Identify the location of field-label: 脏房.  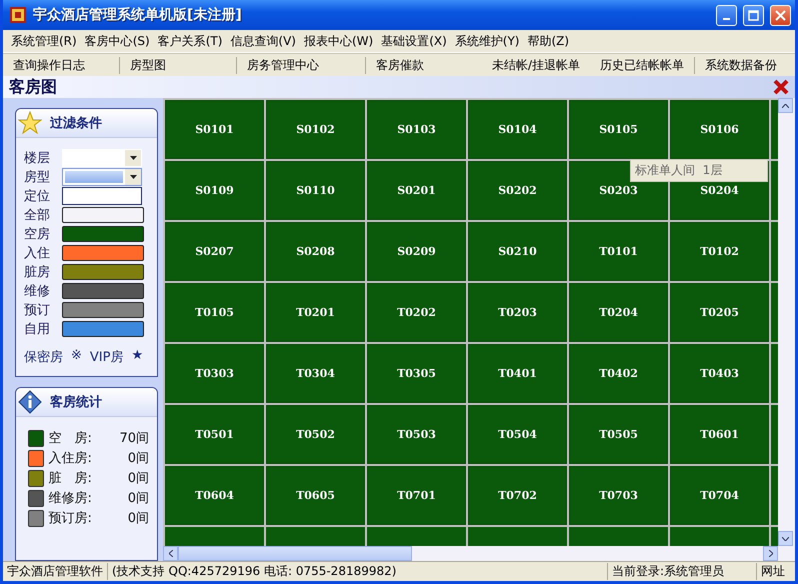
(37, 272).